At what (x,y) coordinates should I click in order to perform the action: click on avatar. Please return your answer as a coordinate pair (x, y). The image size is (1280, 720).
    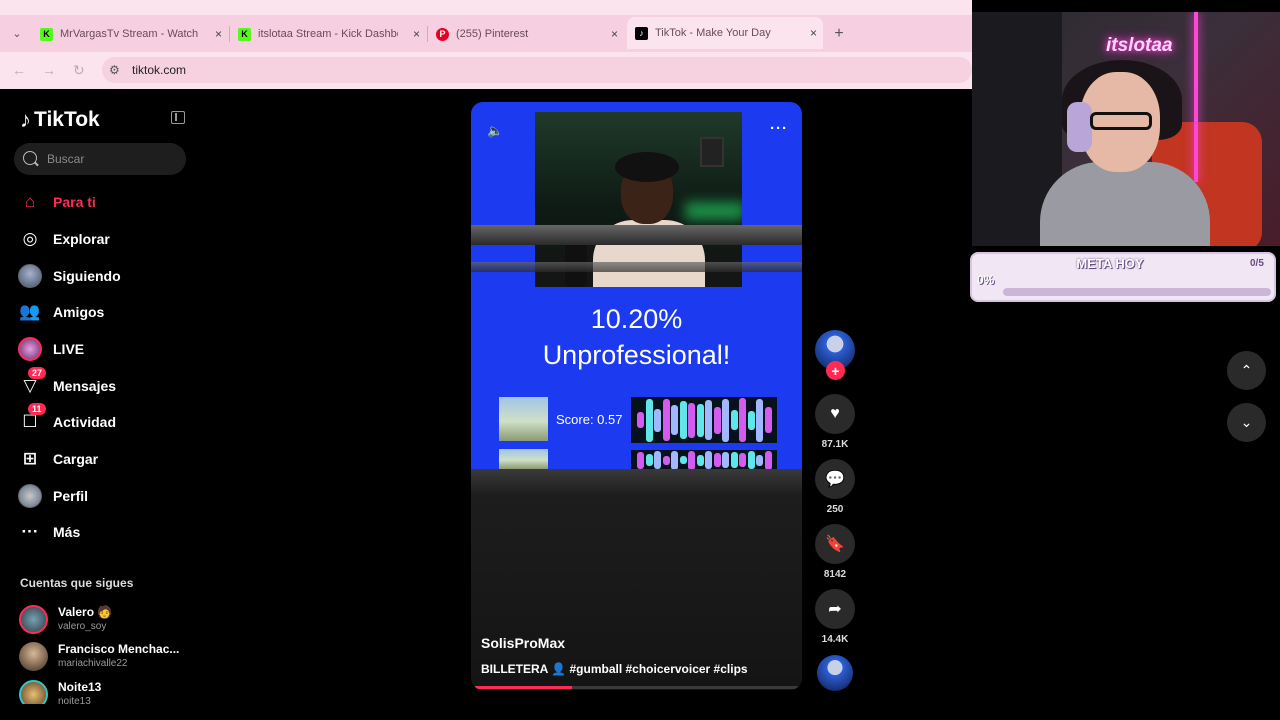
    Looking at the image, I should click on (33, 692).